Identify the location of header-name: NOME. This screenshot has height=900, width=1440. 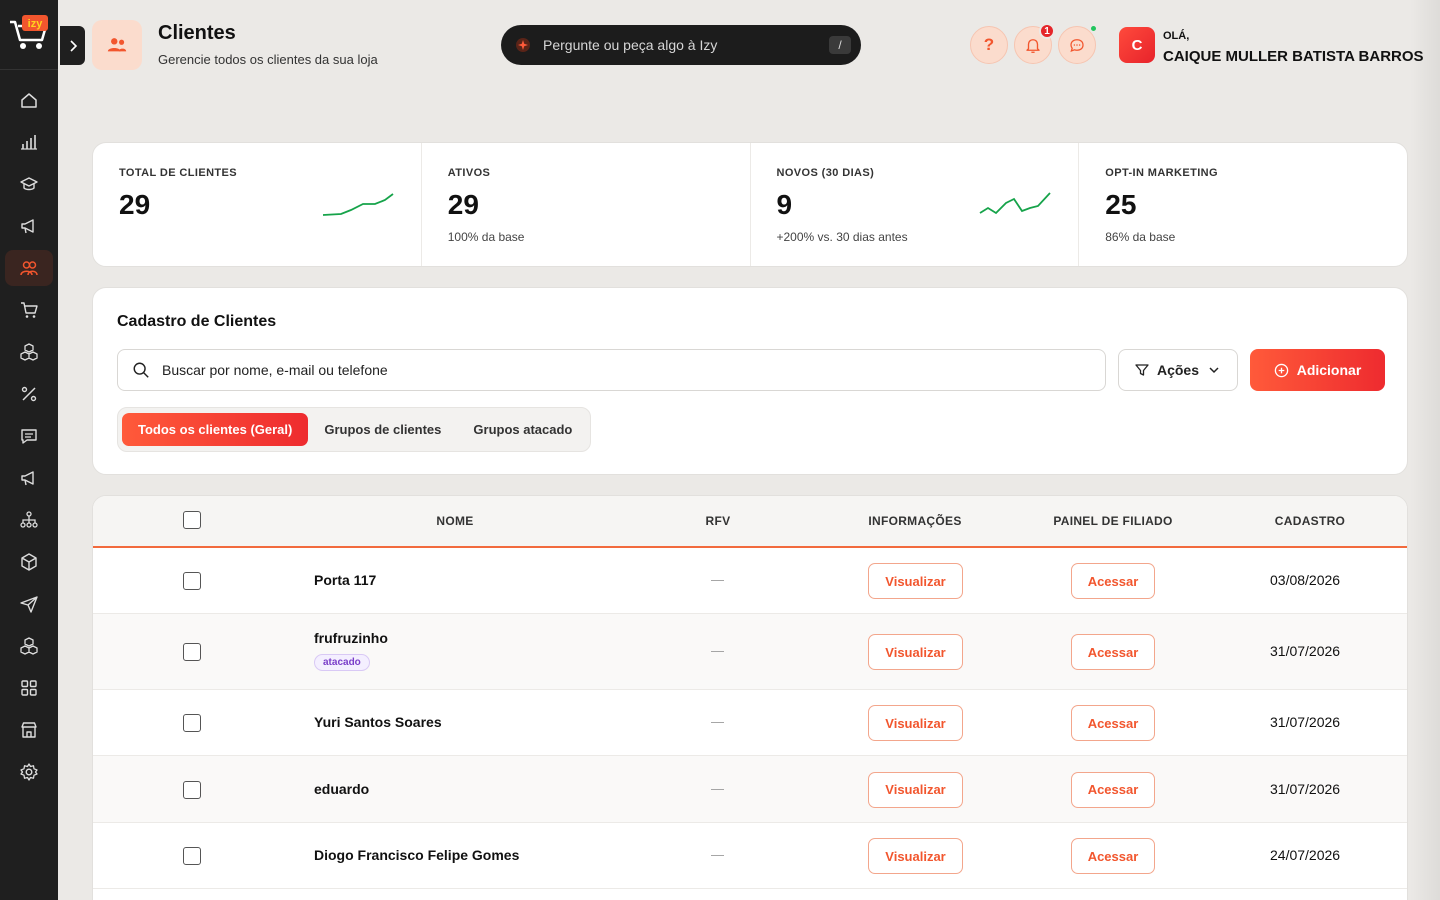
(454, 521).